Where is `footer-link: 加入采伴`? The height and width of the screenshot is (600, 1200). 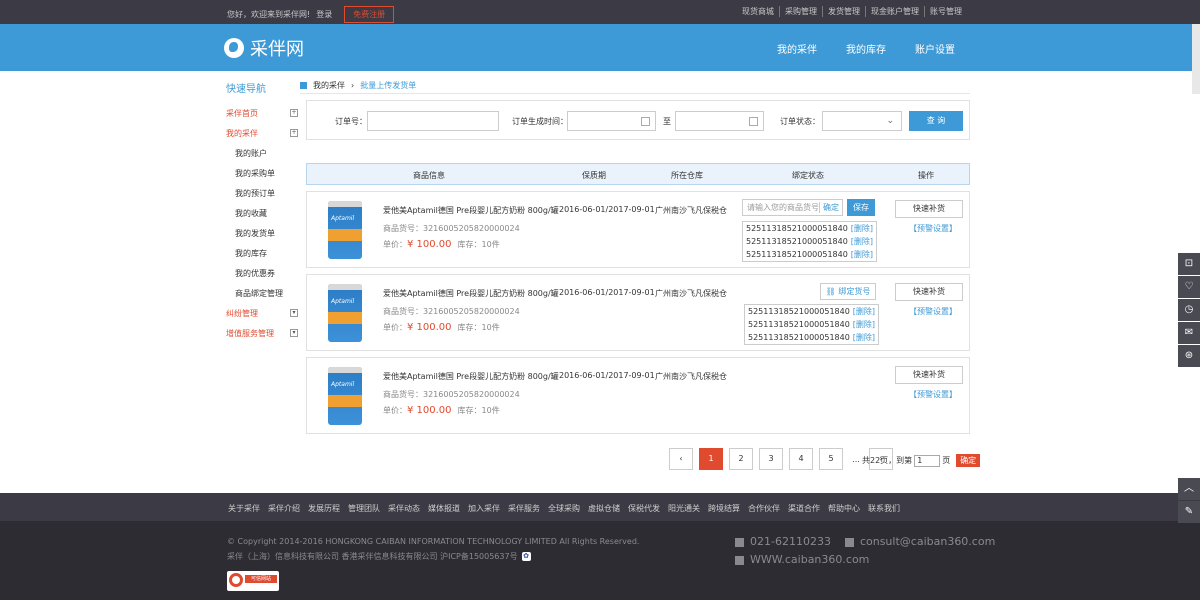 footer-link: 加入采伴 is located at coordinates (484, 508).